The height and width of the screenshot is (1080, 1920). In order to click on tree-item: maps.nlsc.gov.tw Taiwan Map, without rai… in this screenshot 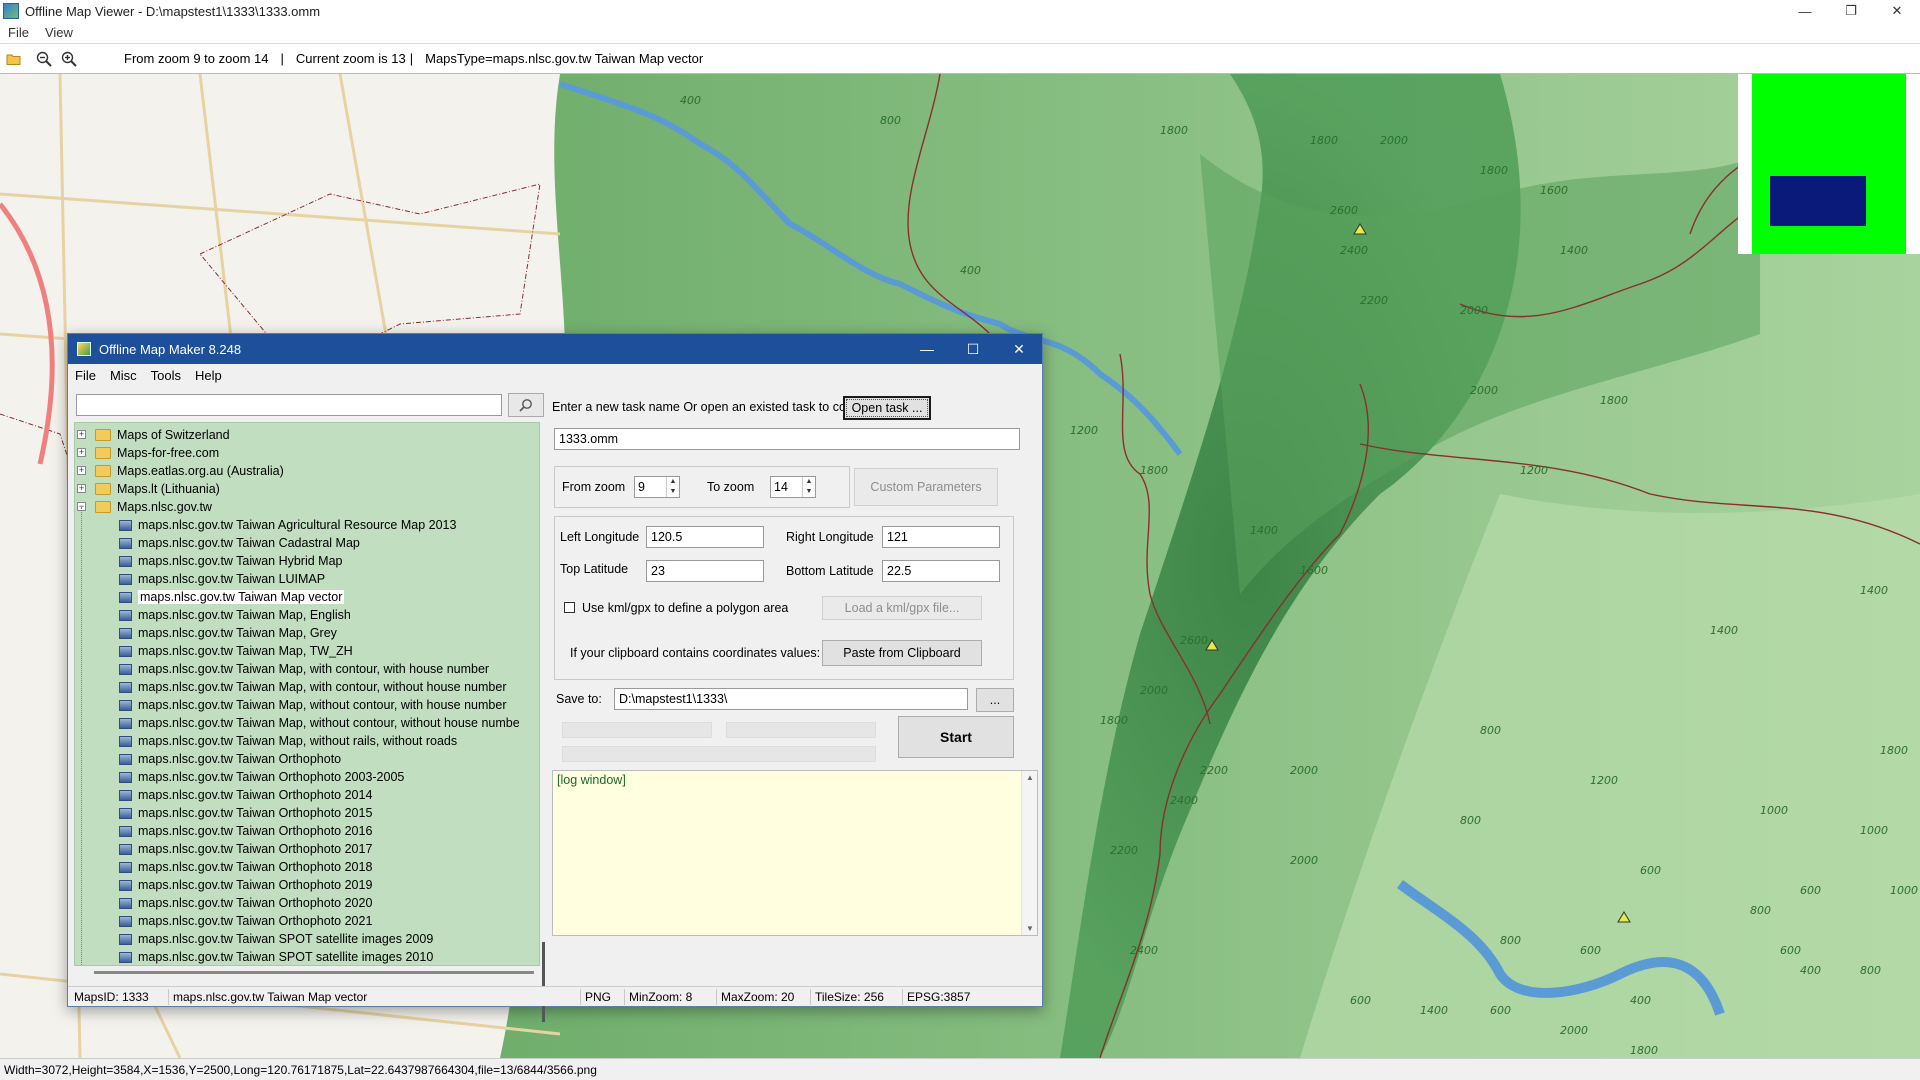, I will do `click(266, 741)`.